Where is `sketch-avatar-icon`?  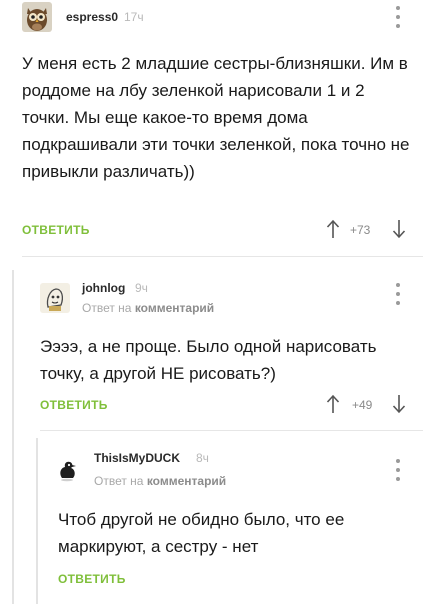 sketch-avatar-icon is located at coordinates (55, 298).